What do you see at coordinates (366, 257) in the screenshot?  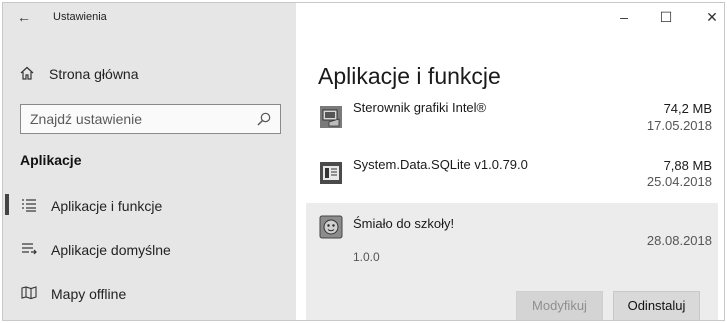 I see `app-version: 1.0.0` at bounding box center [366, 257].